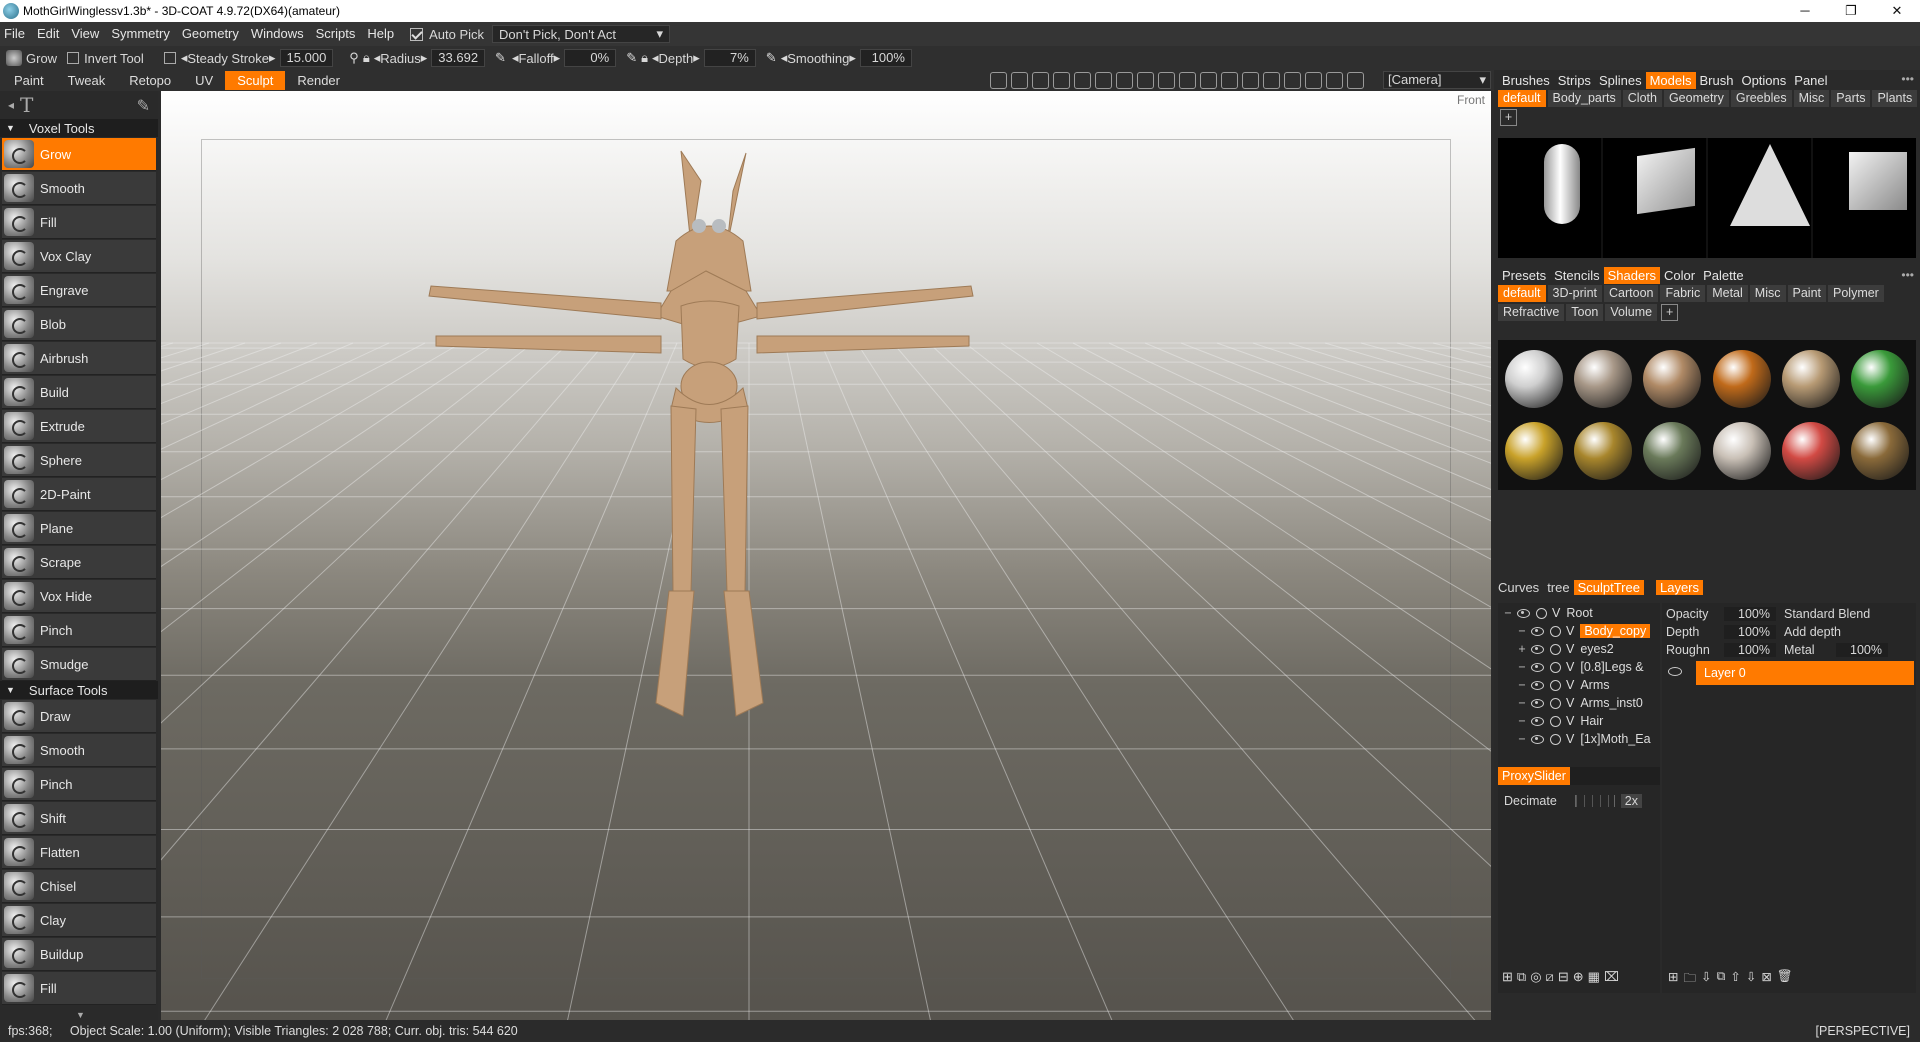  What do you see at coordinates (1750, 613) in the screenshot?
I see `opacity-value: 100%` at bounding box center [1750, 613].